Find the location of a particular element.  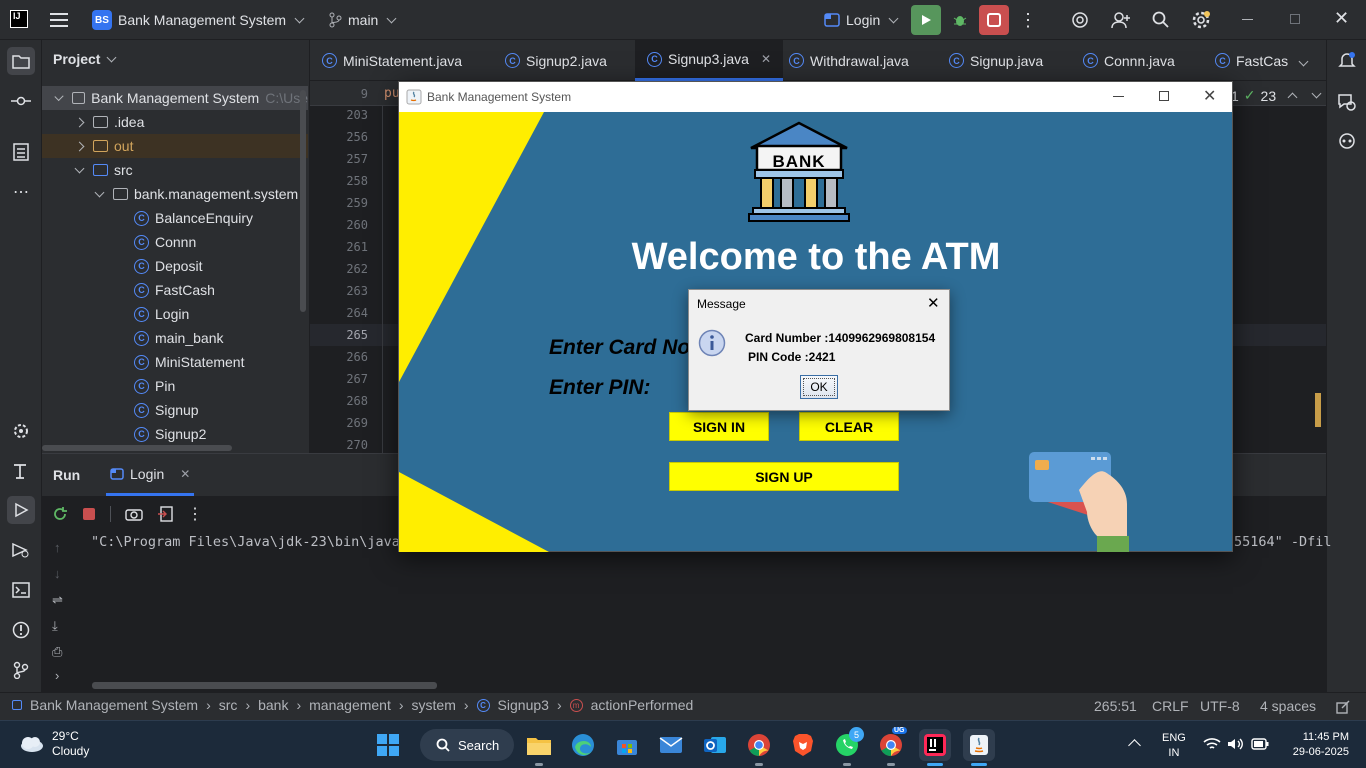

ai-chat-icon is located at coordinates (1347, 102).